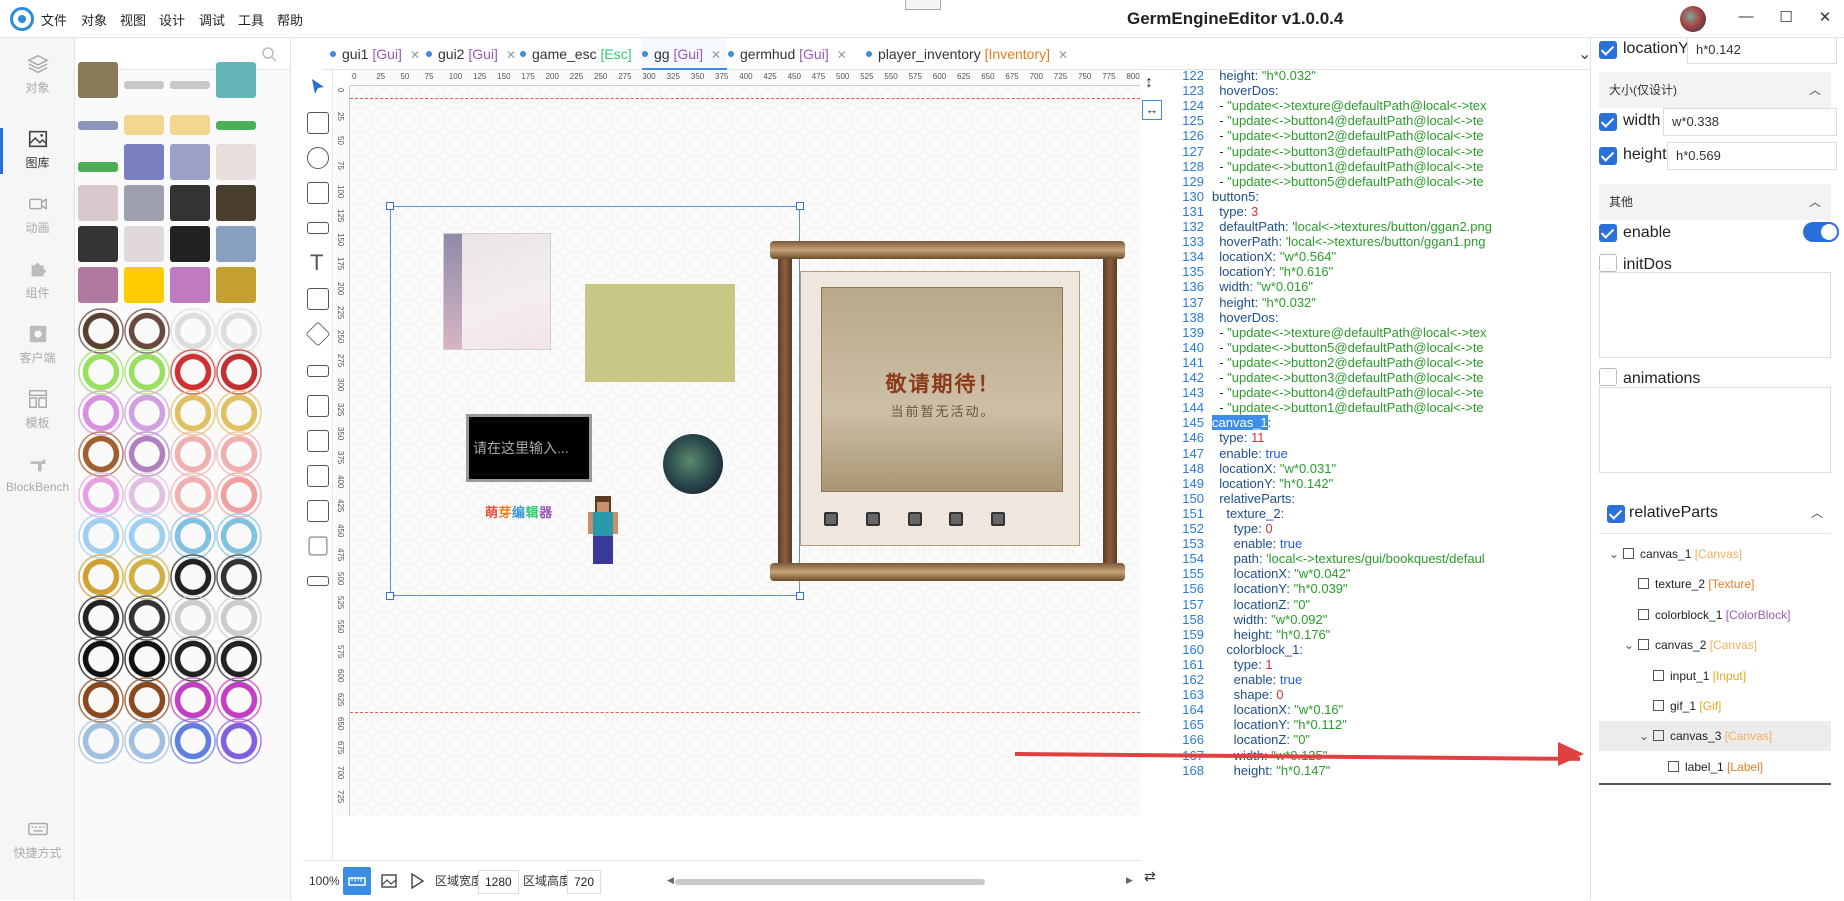  What do you see at coordinates (1715, 706) in the screenshot?
I see `tree-node-gif-1: gif_1 [Gif]` at bounding box center [1715, 706].